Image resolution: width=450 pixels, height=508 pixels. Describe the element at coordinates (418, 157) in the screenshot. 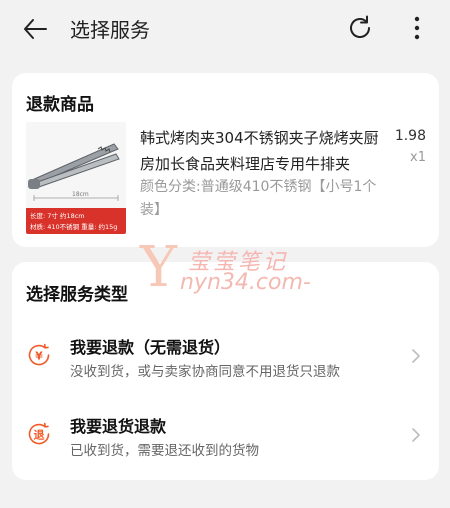

I see `product-quantity: x1` at that location.